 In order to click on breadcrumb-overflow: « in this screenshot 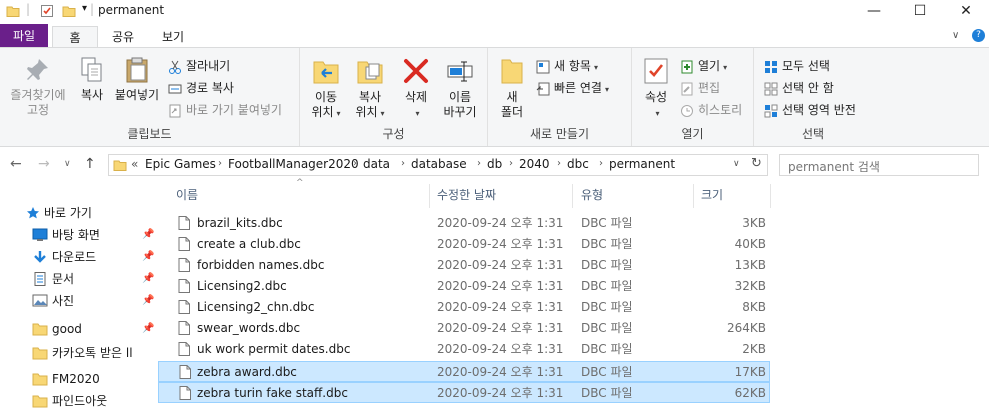, I will do `click(134, 164)`.